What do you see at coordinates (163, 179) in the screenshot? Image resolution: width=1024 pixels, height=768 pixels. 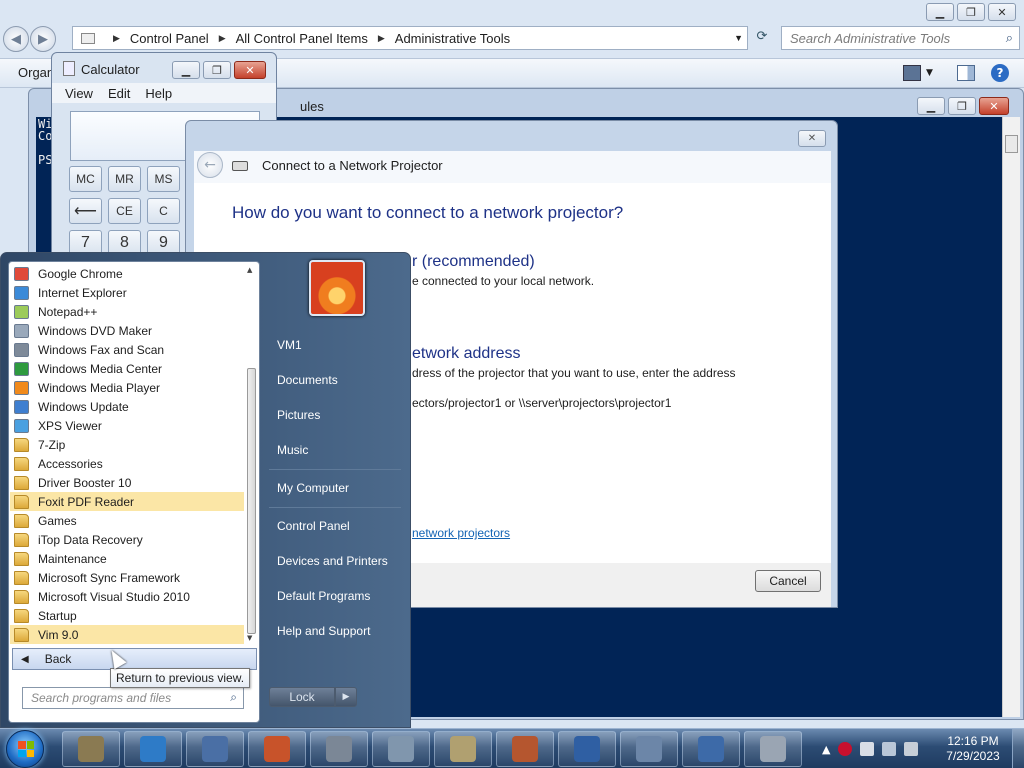 I see `ms-button: MS` at bounding box center [163, 179].